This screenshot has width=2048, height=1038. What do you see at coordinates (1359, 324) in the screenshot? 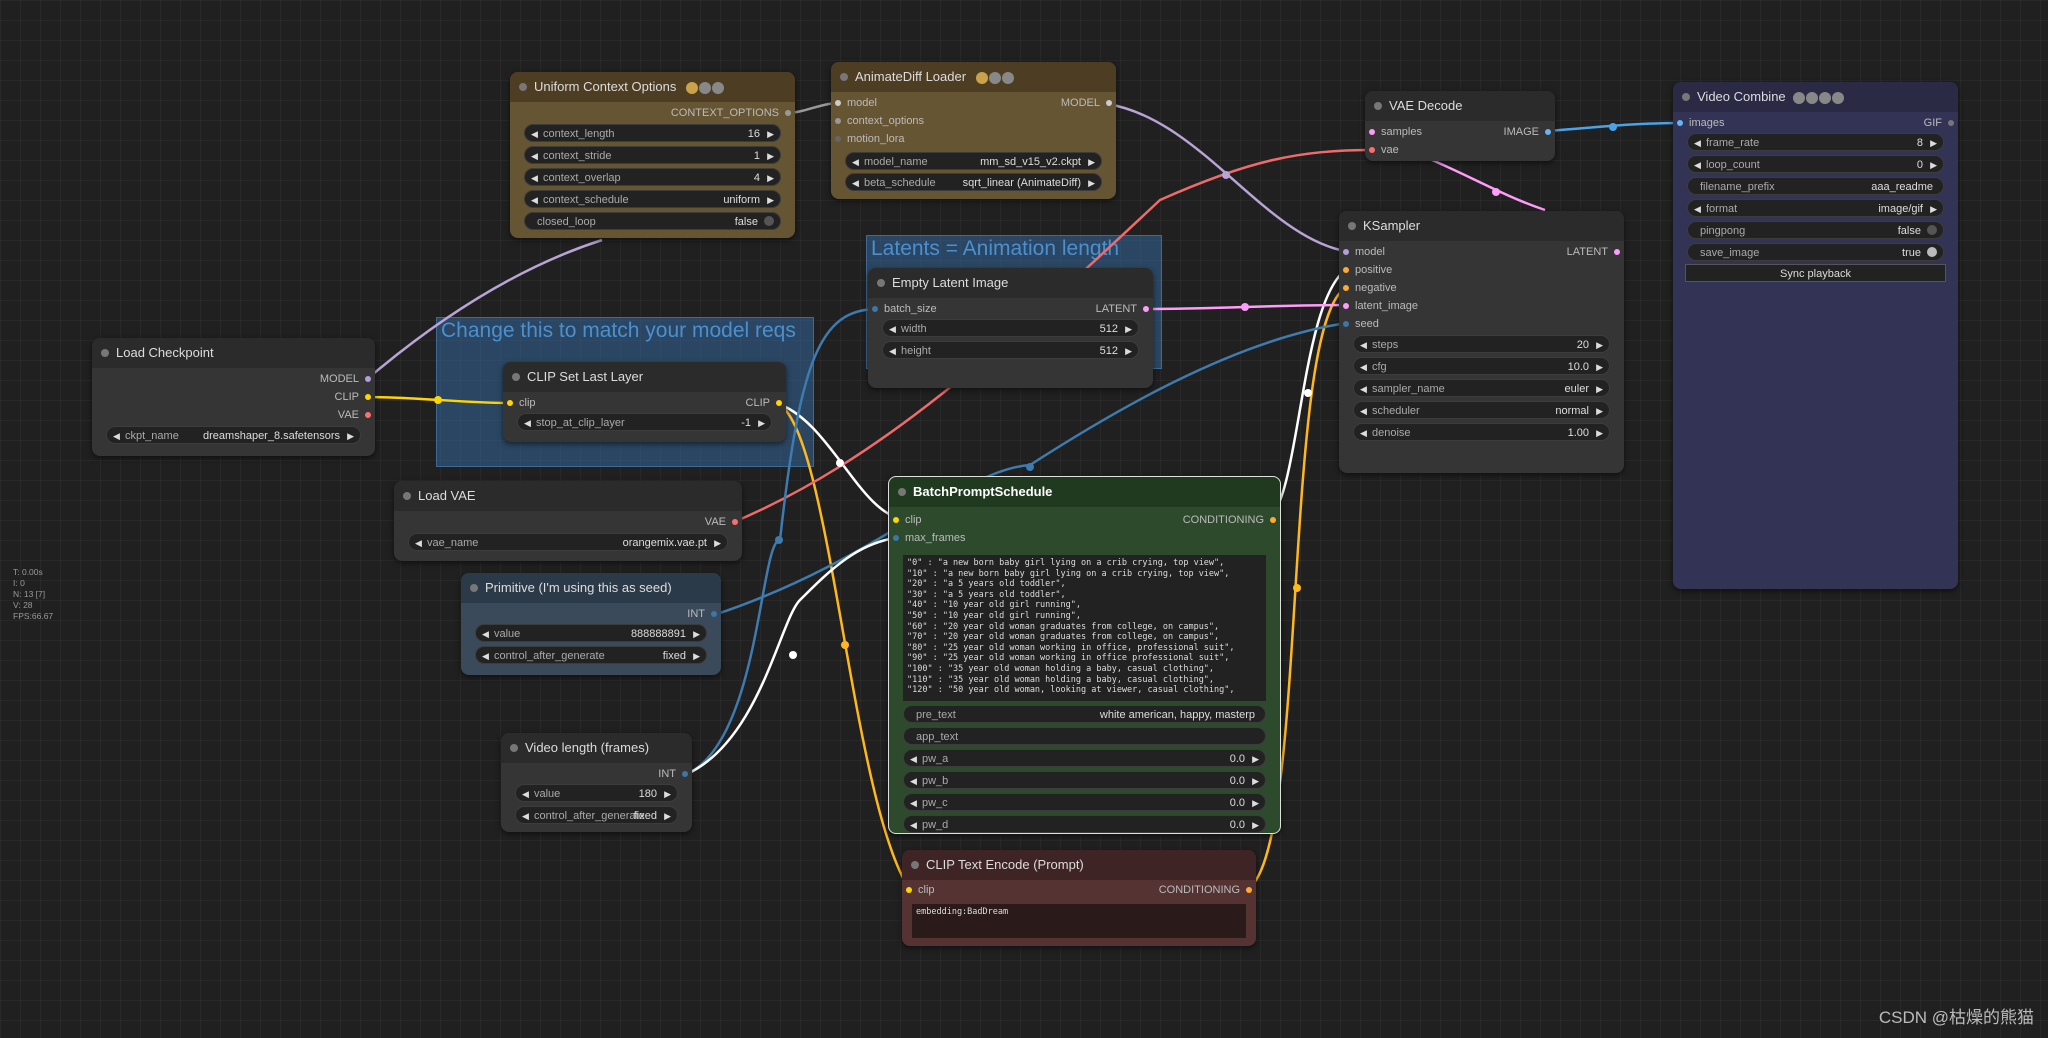
I see `input-seed: seed` at bounding box center [1359, 324].